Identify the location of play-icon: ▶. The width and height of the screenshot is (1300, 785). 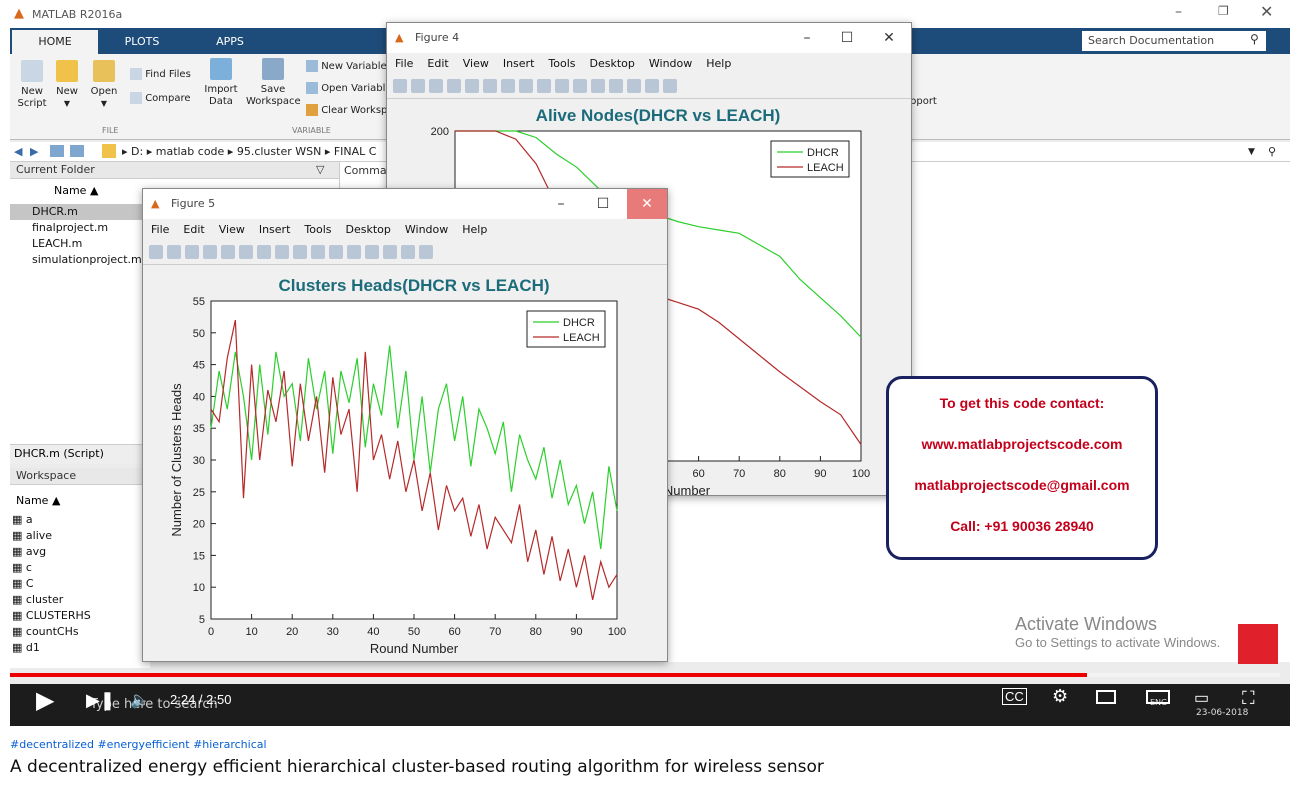
(45, 700).